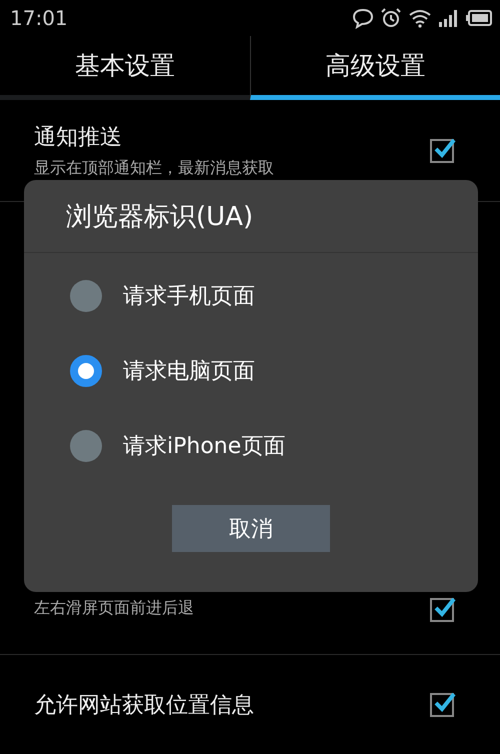 This screenshot has height=754, width=500. I want to click on clock: 17:01, so click(39, 18).